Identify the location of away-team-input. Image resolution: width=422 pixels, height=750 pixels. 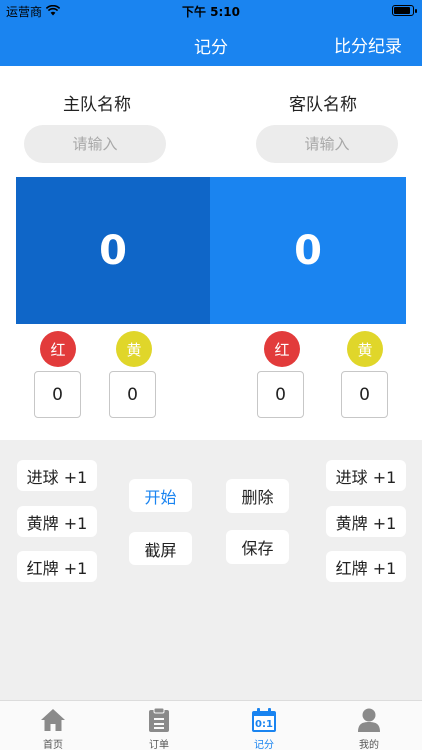
(327, 144).